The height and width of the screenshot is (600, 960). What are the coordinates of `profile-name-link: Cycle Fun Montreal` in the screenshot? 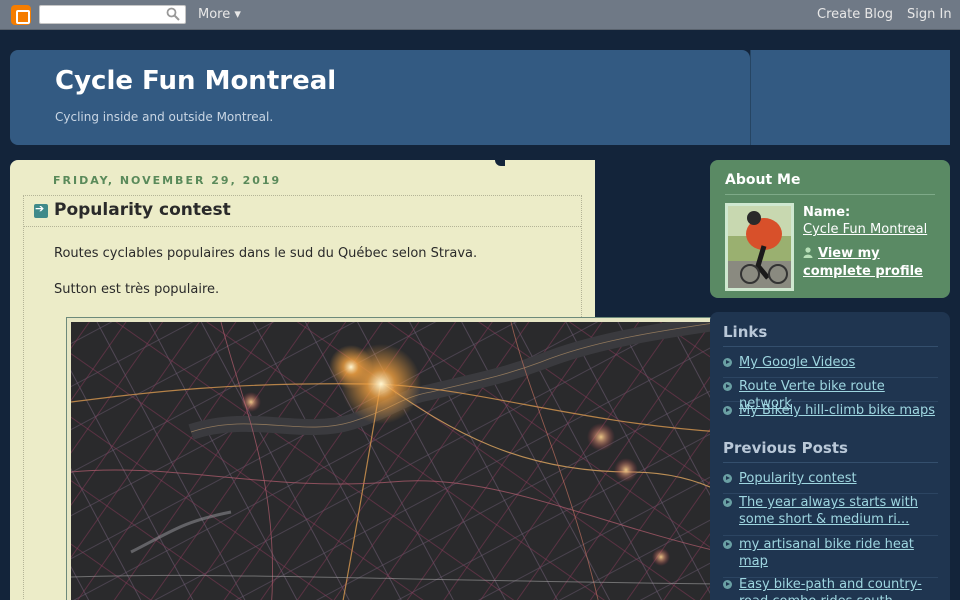 It's located at (865, 229).